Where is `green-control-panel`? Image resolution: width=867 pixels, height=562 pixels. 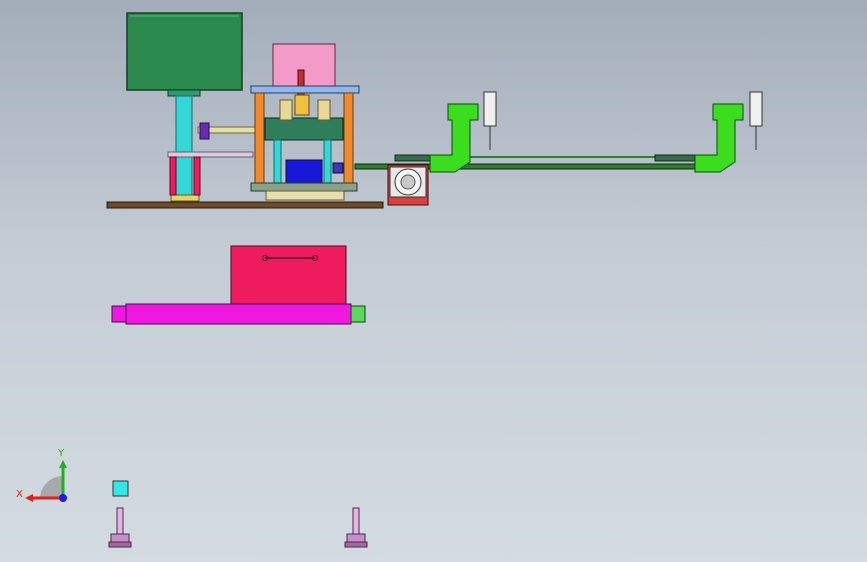
green-control-panel is located at coordinates (184, 51).